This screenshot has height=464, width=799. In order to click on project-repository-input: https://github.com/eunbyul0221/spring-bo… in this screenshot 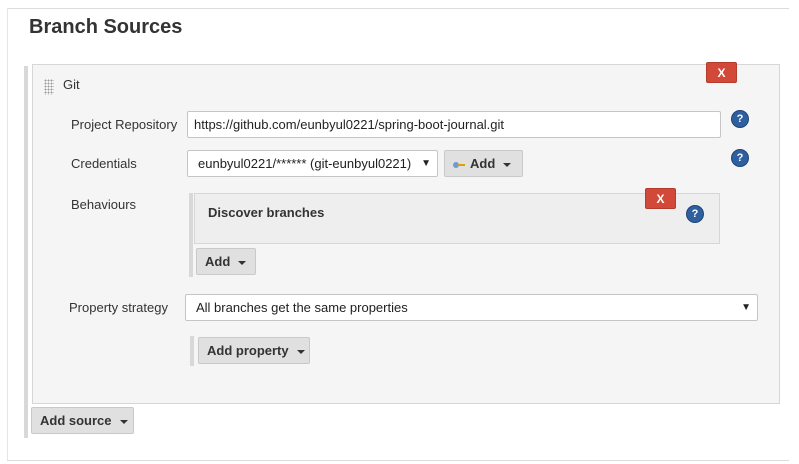, I will do `click(454, 124)`.